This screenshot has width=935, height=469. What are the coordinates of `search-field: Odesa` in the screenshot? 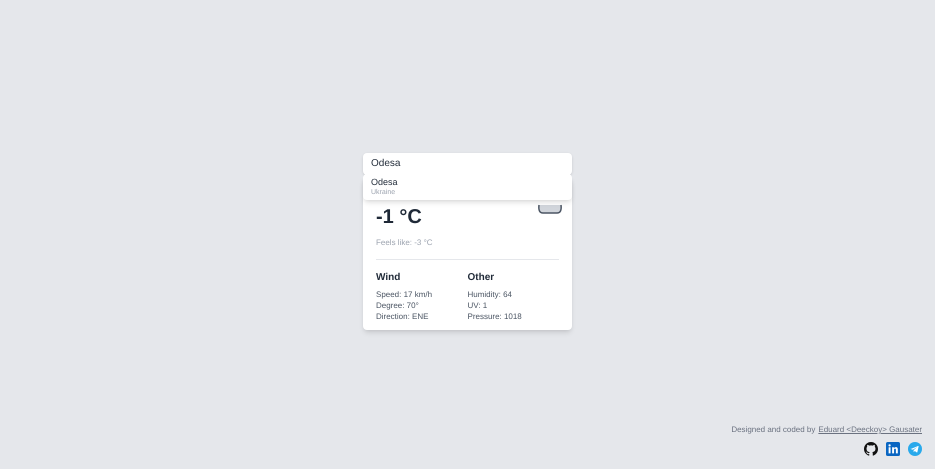 It's located at (467, 163).